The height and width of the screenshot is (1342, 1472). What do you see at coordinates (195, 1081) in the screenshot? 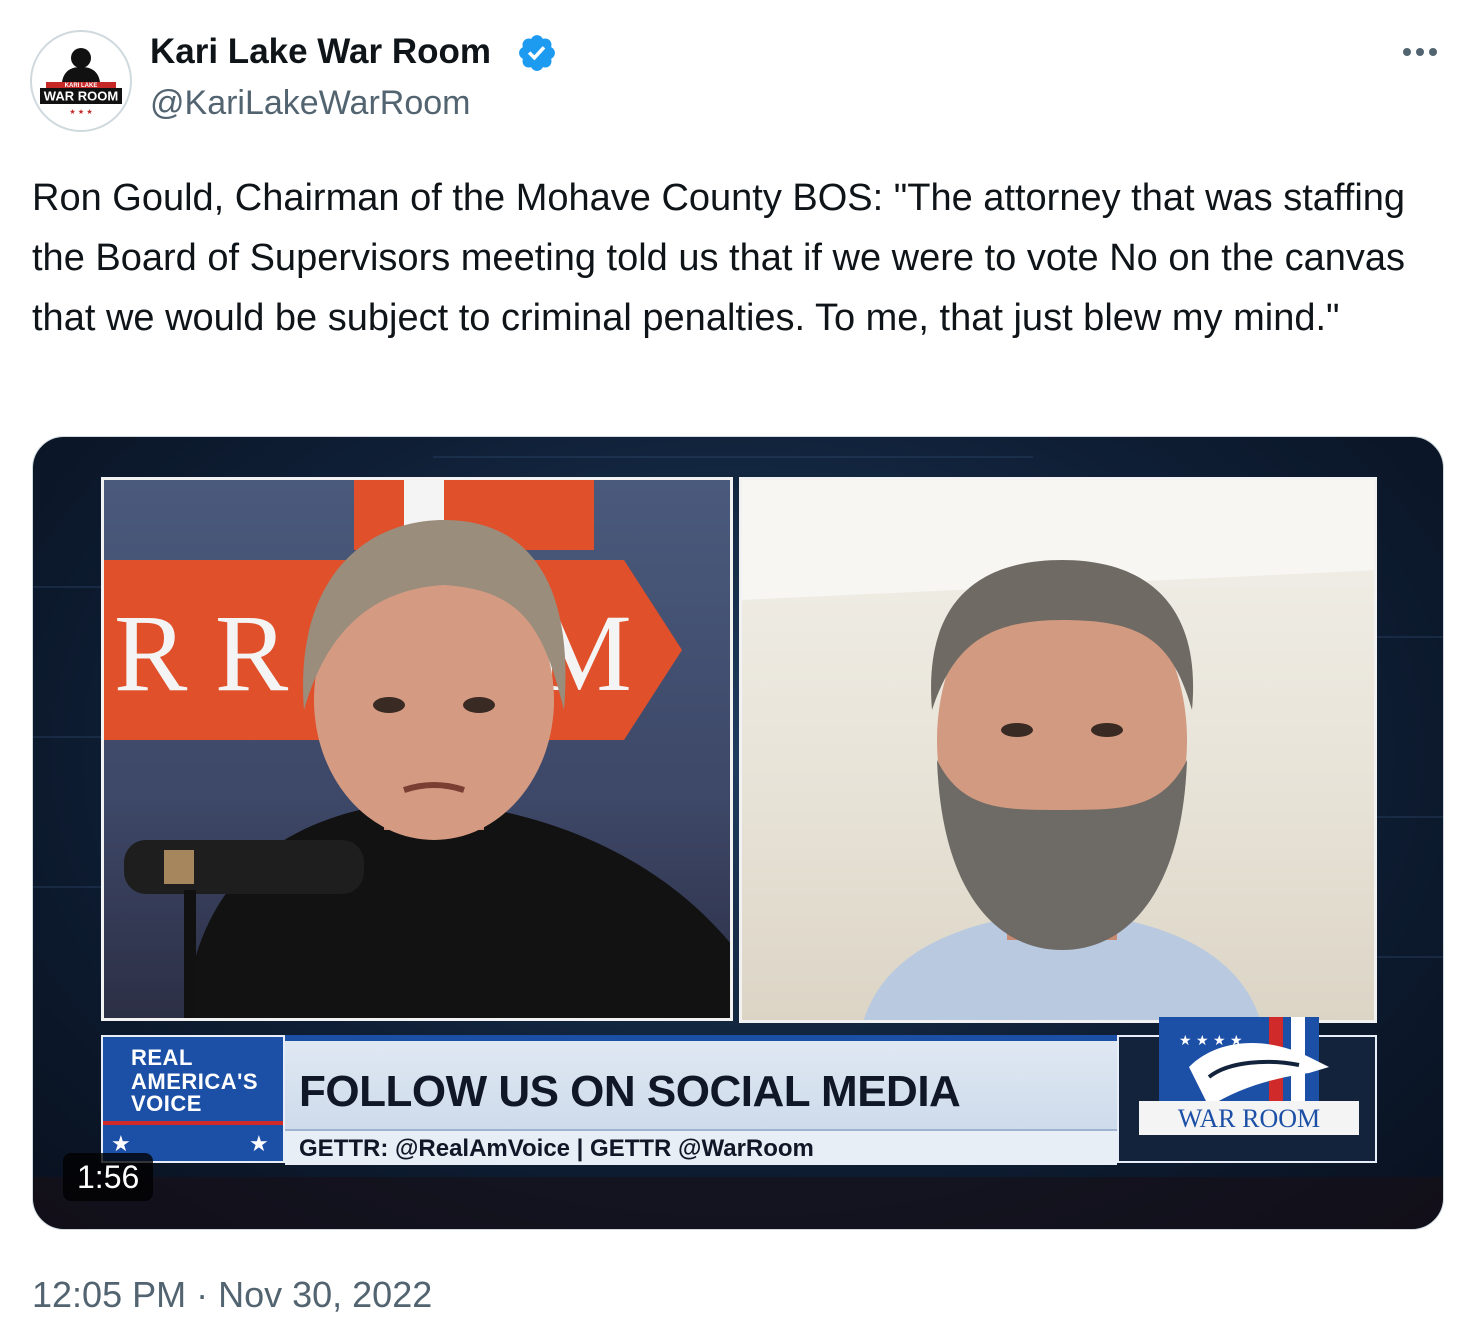
I see `rav-line-2: AMERICA'S` at bounding box center [195, 1081].